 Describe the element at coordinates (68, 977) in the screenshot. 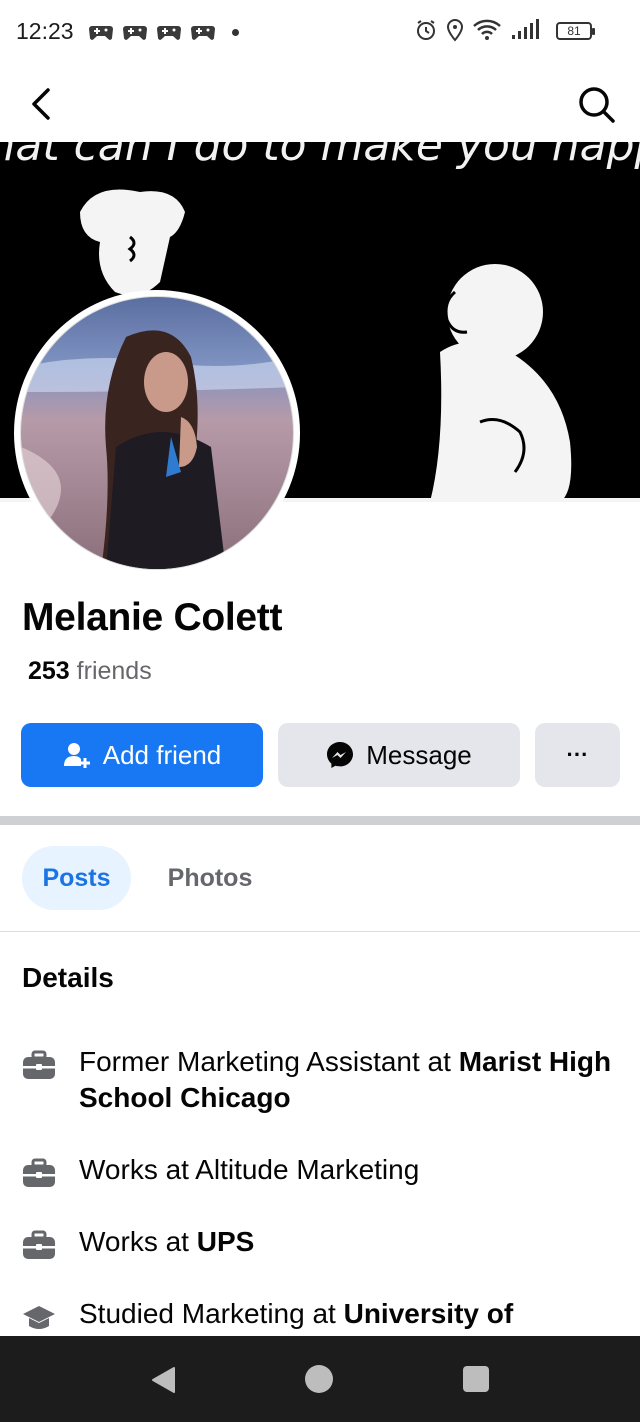

I see `details-heading: Details` at that location.